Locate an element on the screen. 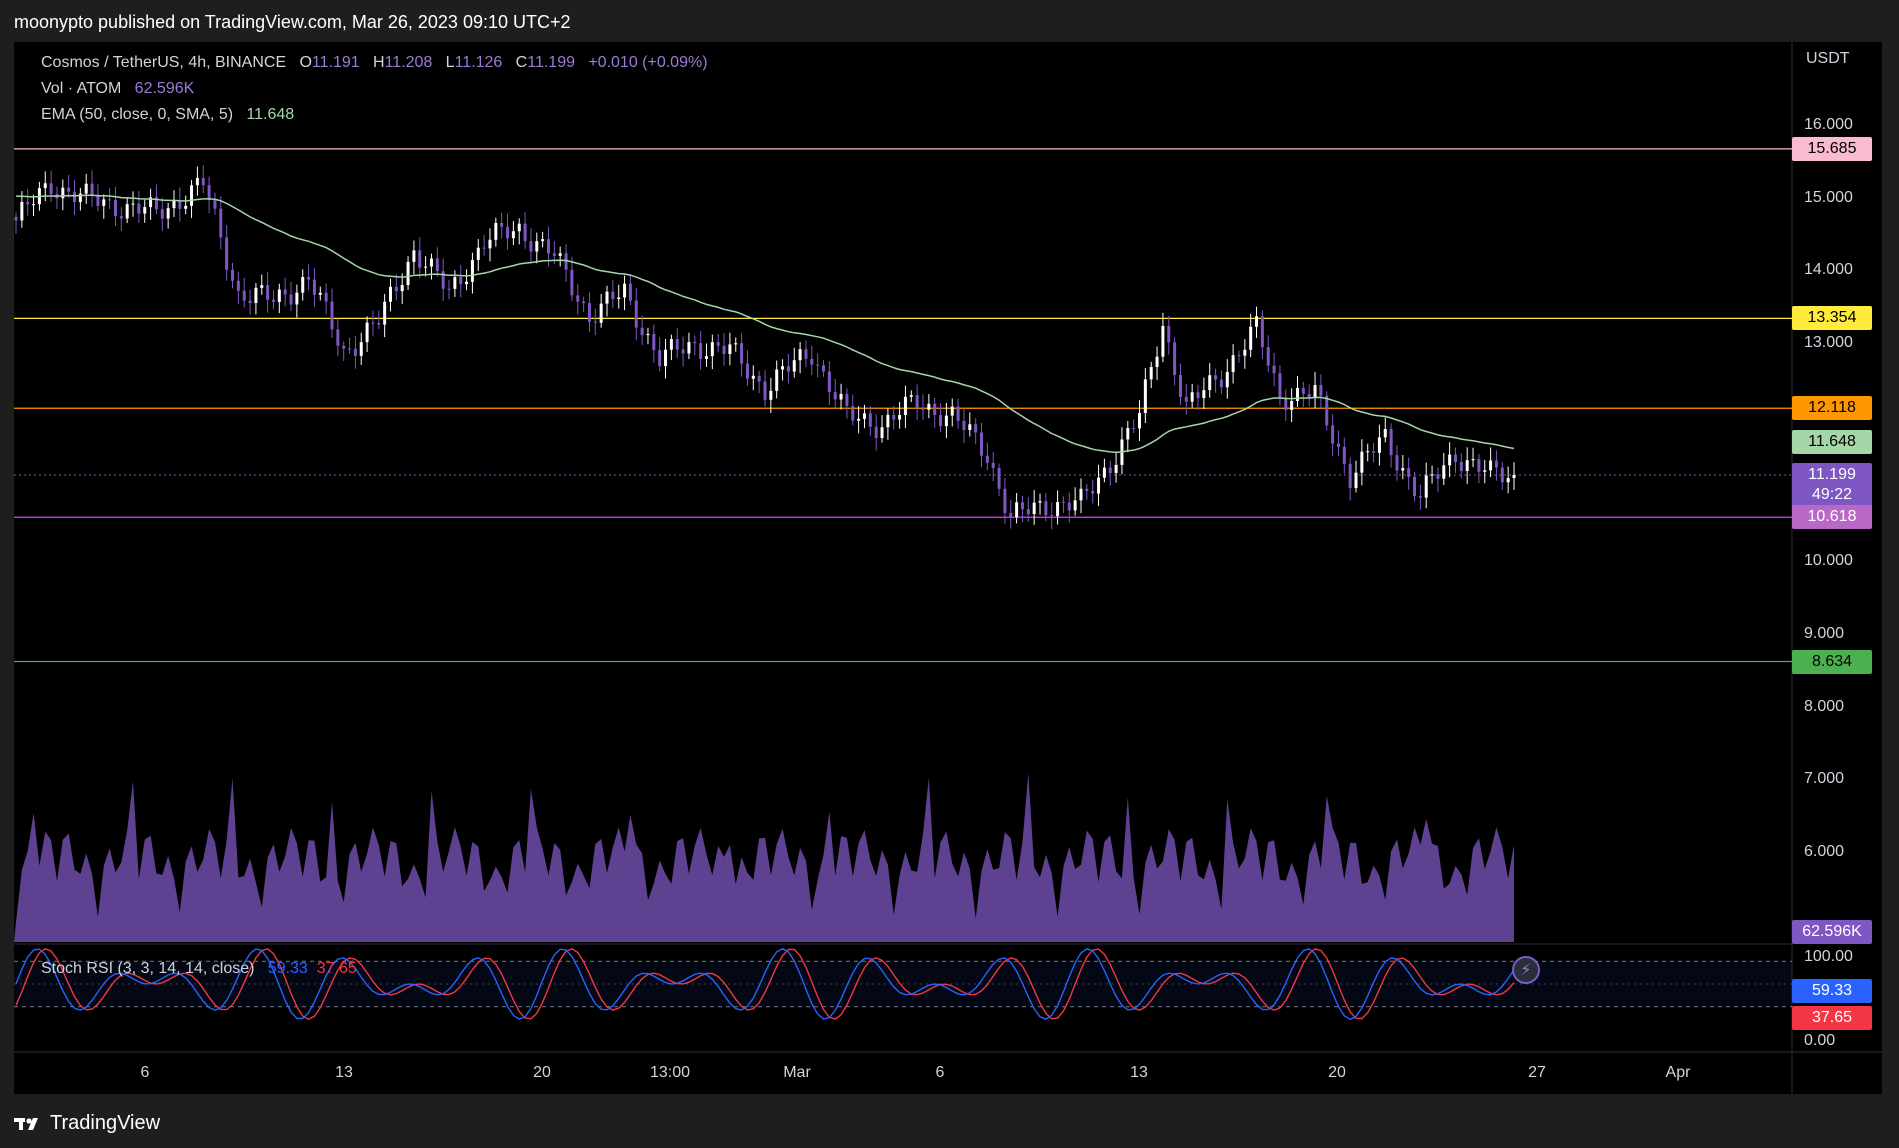  flash-icon: ⚡ is located at coordinates (1526, 970).